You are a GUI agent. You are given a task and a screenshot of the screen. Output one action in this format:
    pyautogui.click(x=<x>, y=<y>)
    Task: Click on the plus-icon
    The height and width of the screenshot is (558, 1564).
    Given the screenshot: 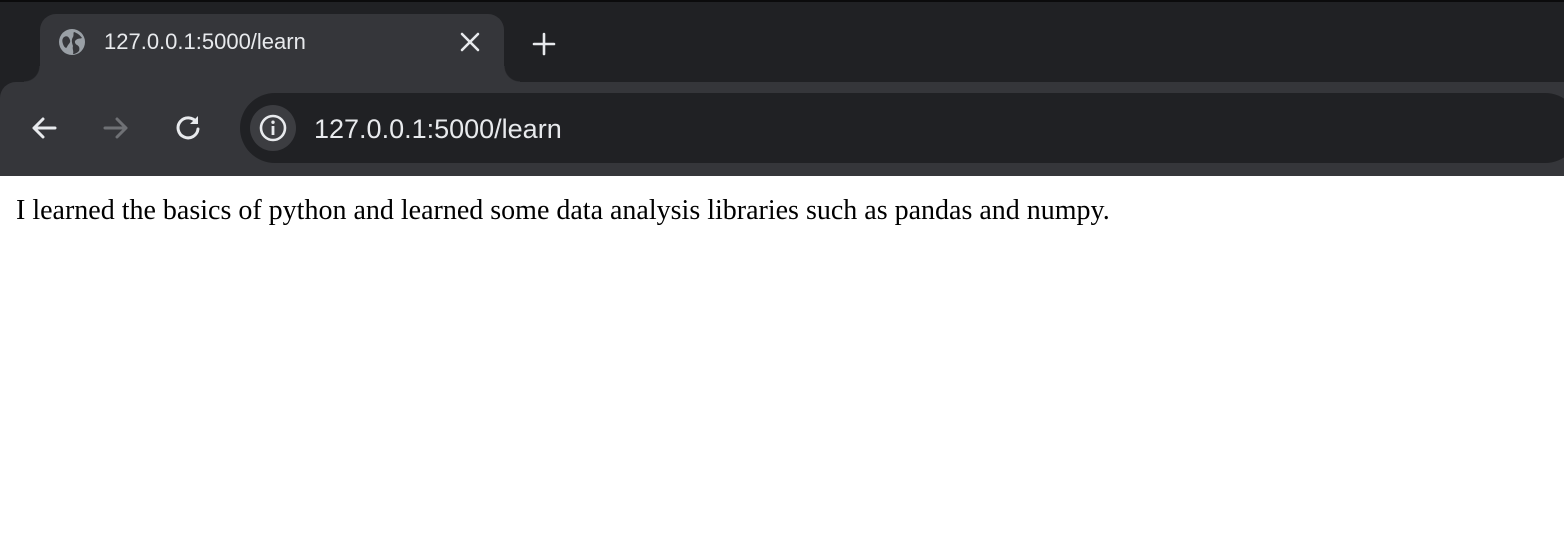 What is the action you would take?
    pyautogui.click(x=544, y=44)
    